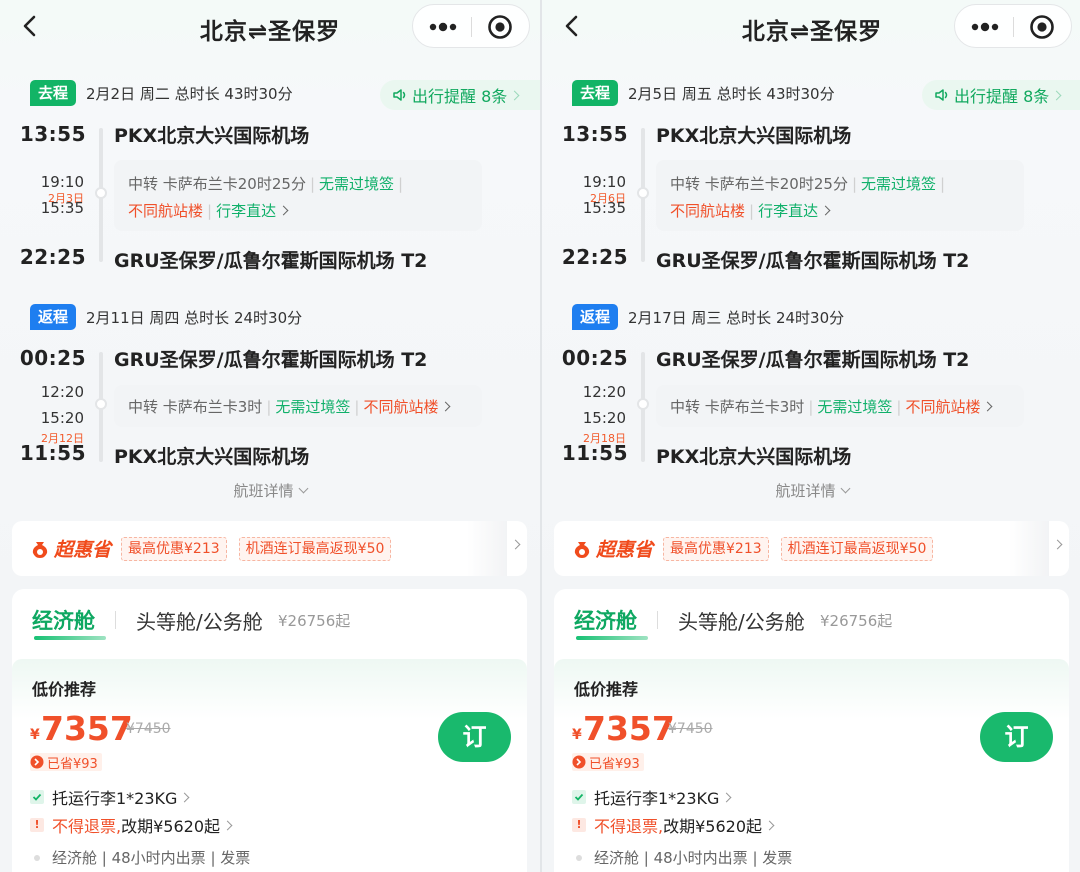 Image resolution: width=1080 pixels, height=872 pixels. Describe the element at coordinates (217, 184) in the screenshot. I see `transfer-info: 中转 卡萨布兰卡20时25分` at that location.